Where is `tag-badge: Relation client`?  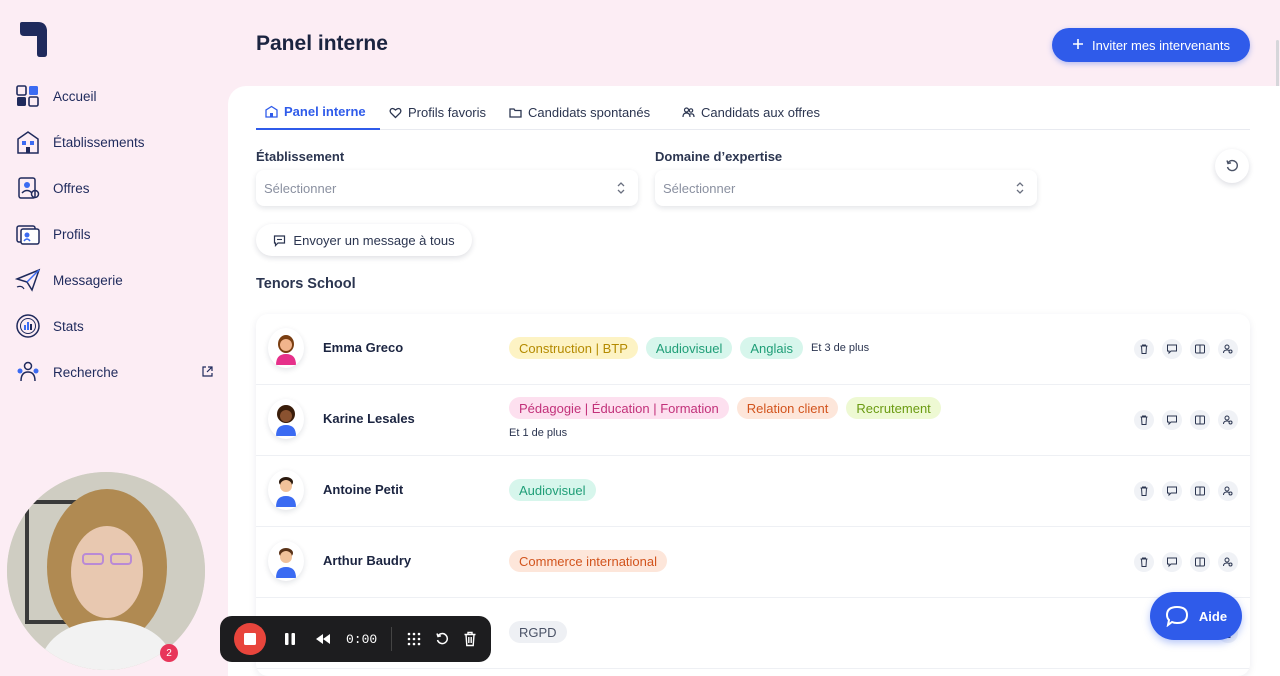 tag-badge: Relation client is located at coordinates (787, 408).